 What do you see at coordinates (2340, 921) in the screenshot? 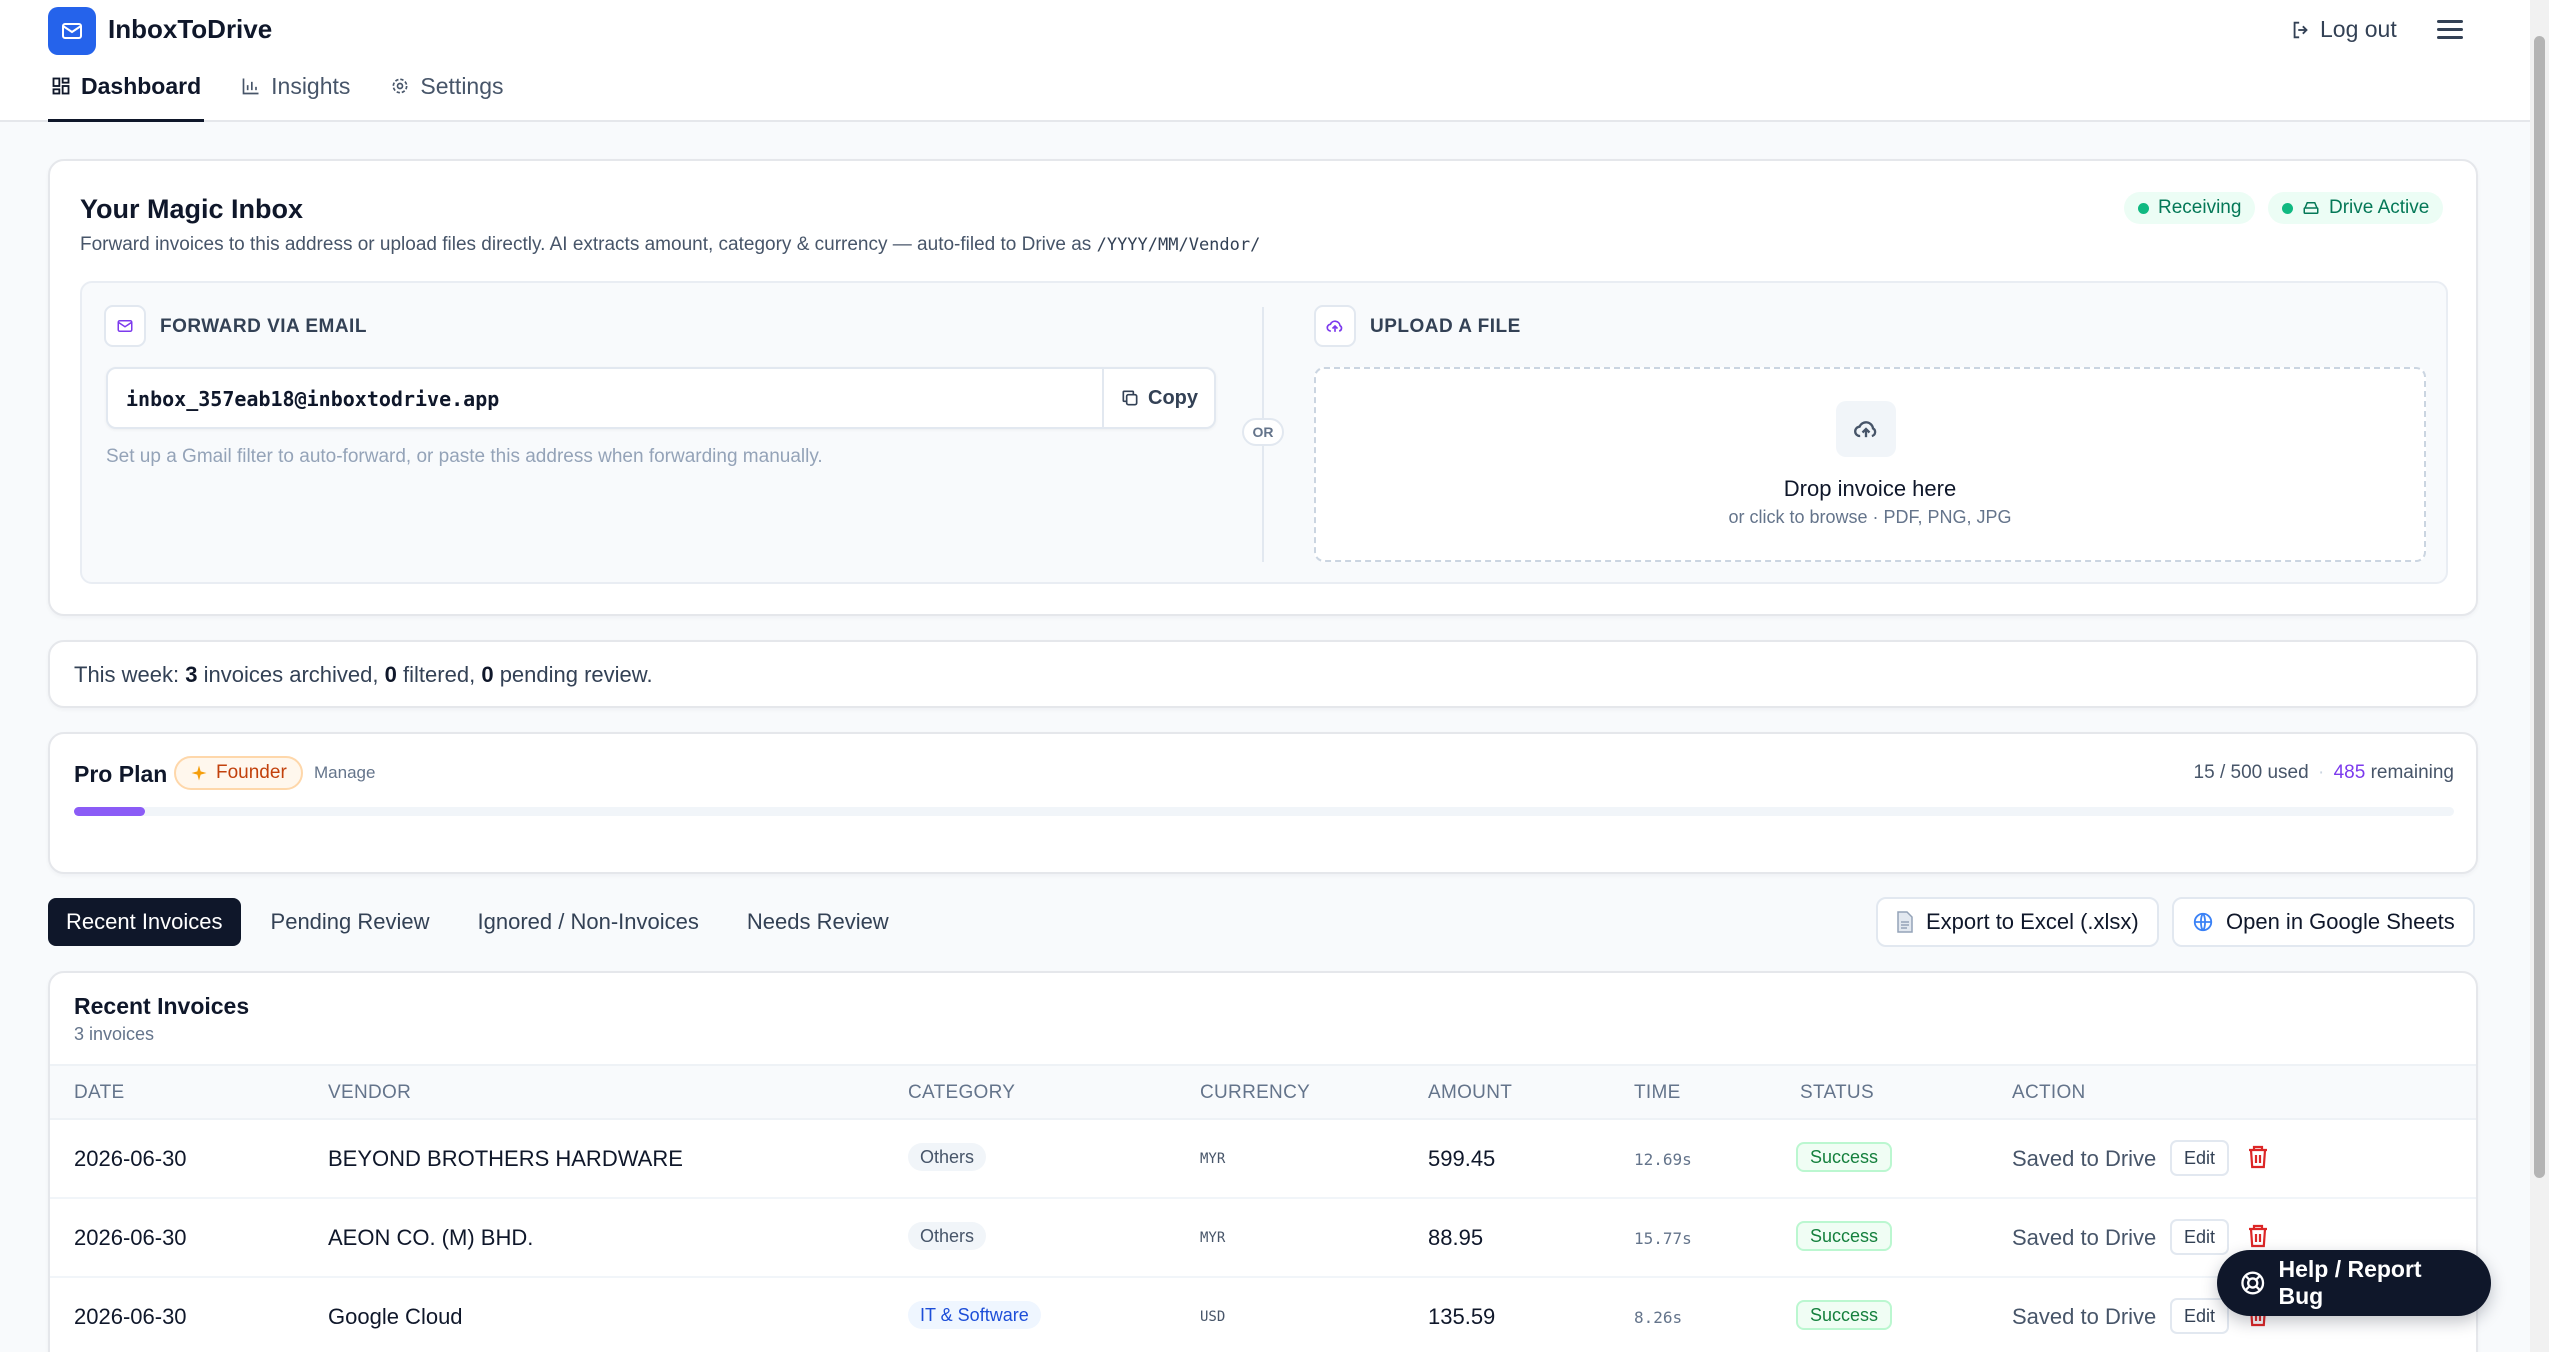
I see `sheets-label: Open in Google Sheets` at bounding box center [2340, 921].